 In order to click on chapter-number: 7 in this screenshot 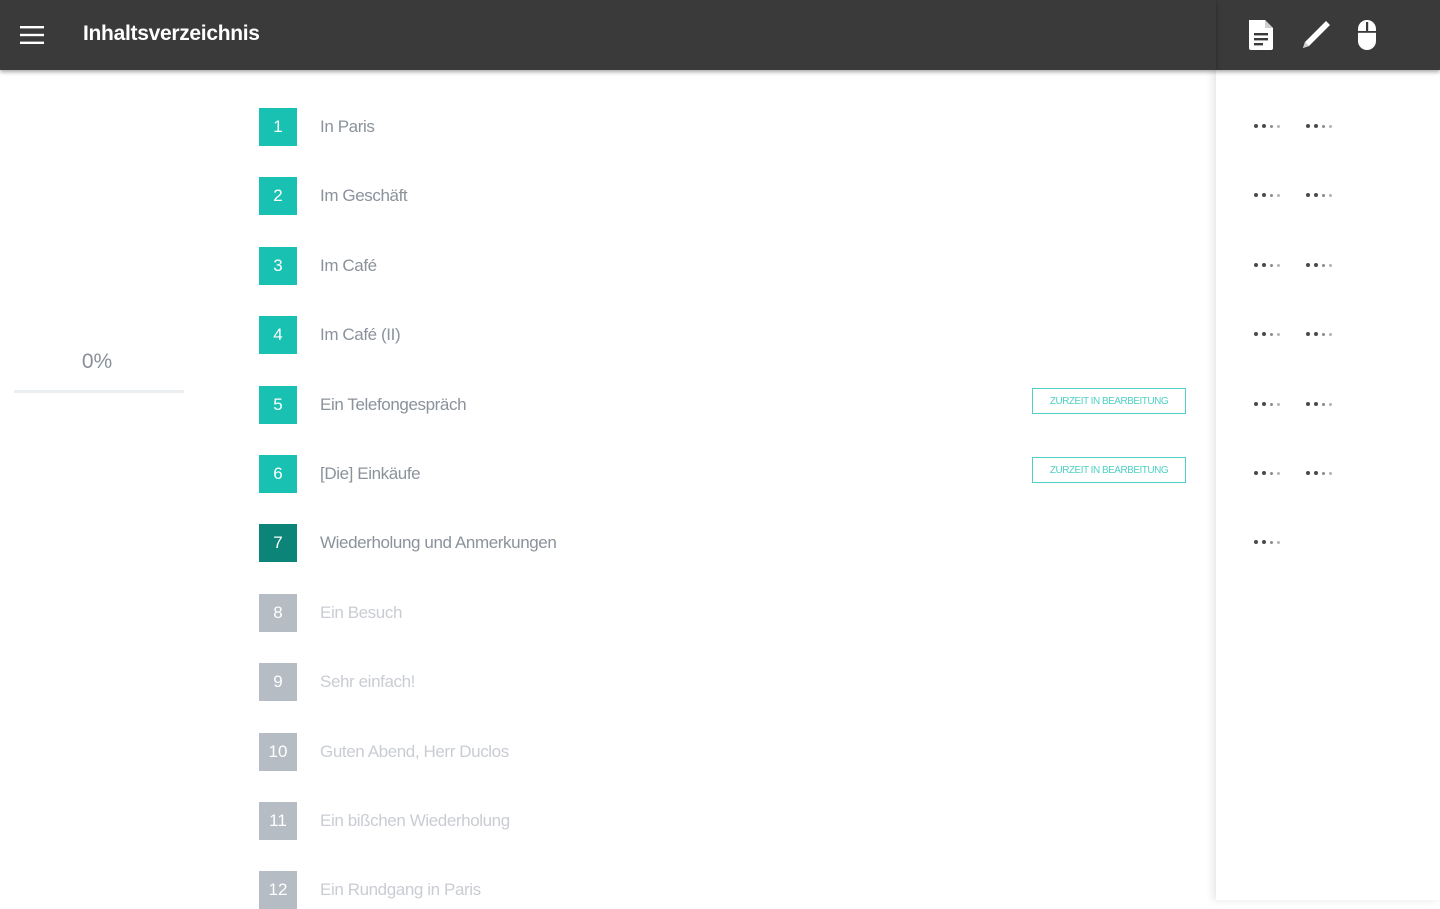, I will do `click(278, 543)`.